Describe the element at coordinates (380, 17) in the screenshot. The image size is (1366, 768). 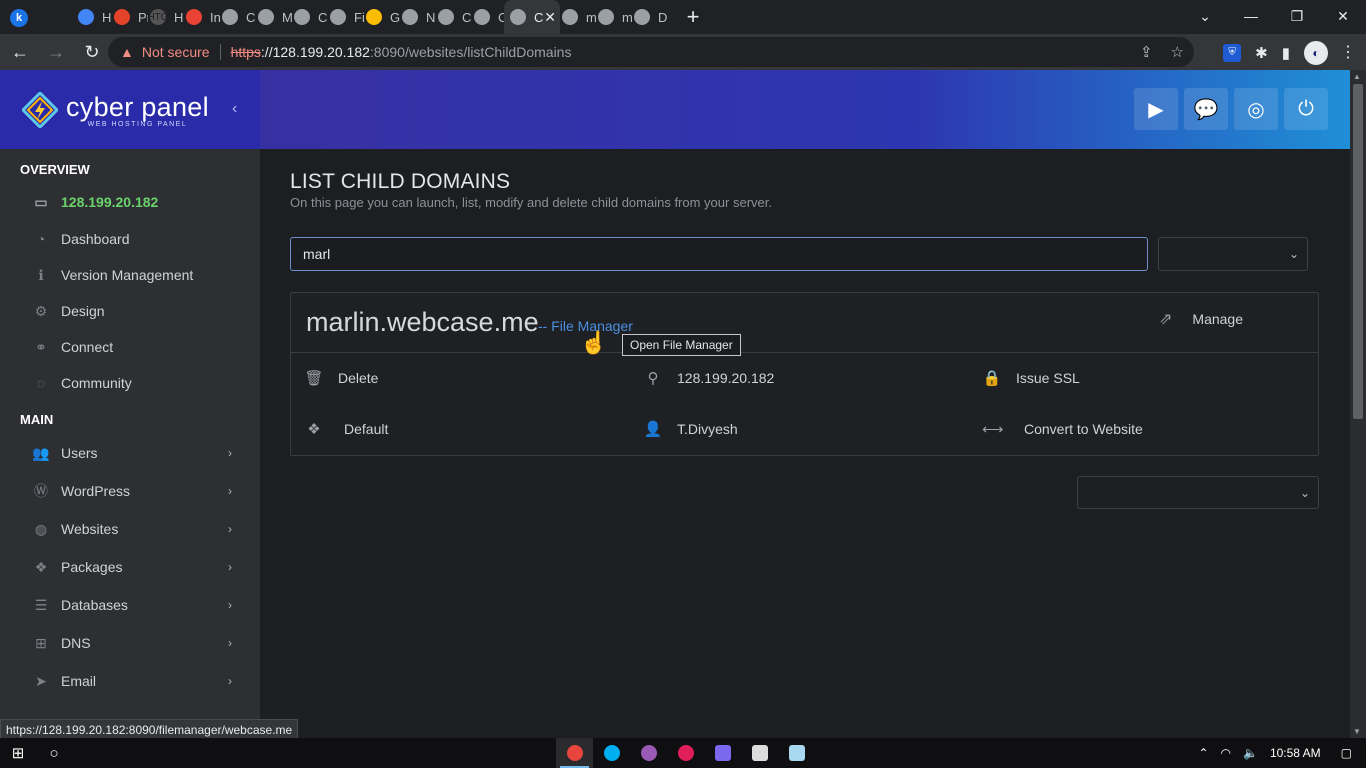
I see `browser-tab: Goog` at that location.